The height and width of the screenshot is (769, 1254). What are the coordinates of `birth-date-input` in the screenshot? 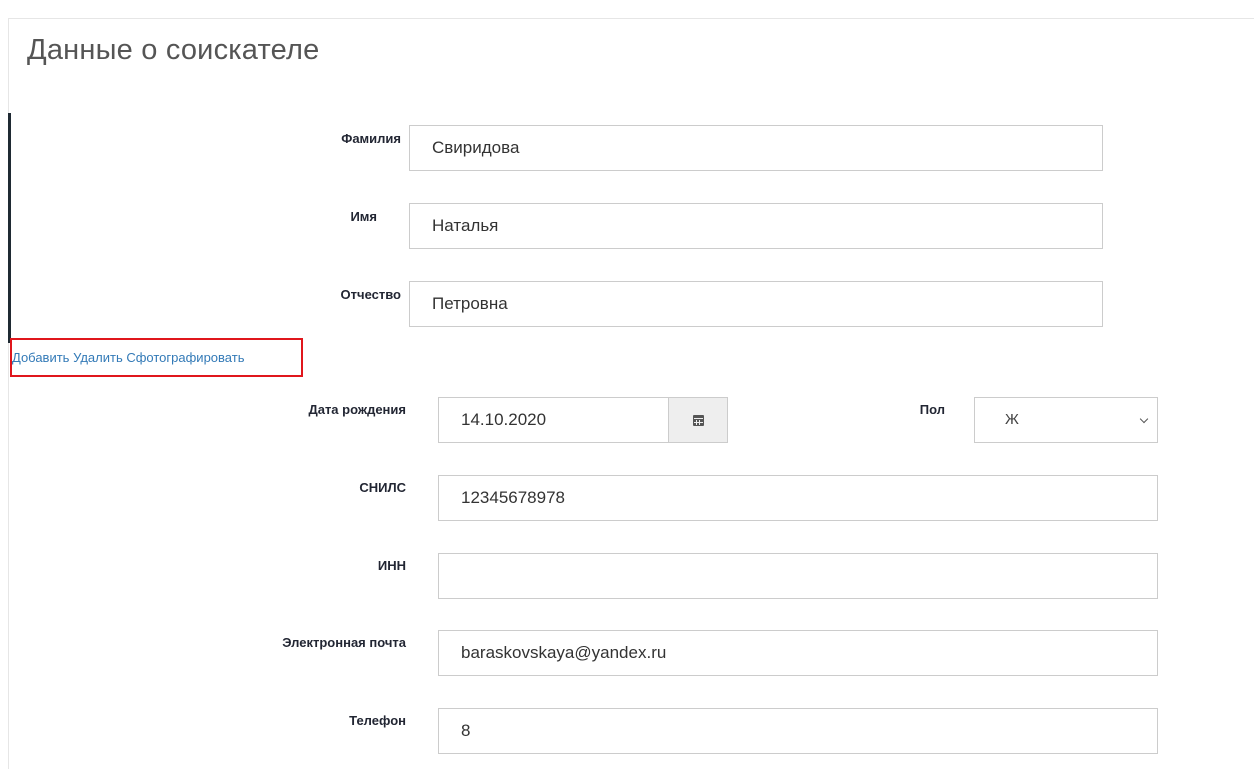 It's located at (553, 420).